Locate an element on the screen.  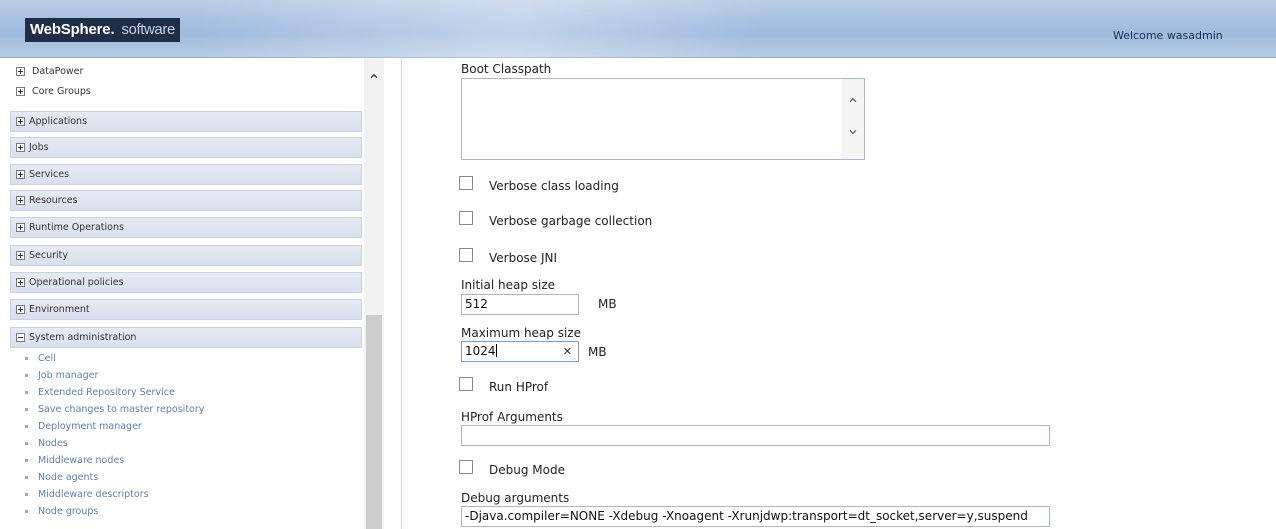
boot-classpath-label: Boot Classpath is located at coordinates (506, 69).